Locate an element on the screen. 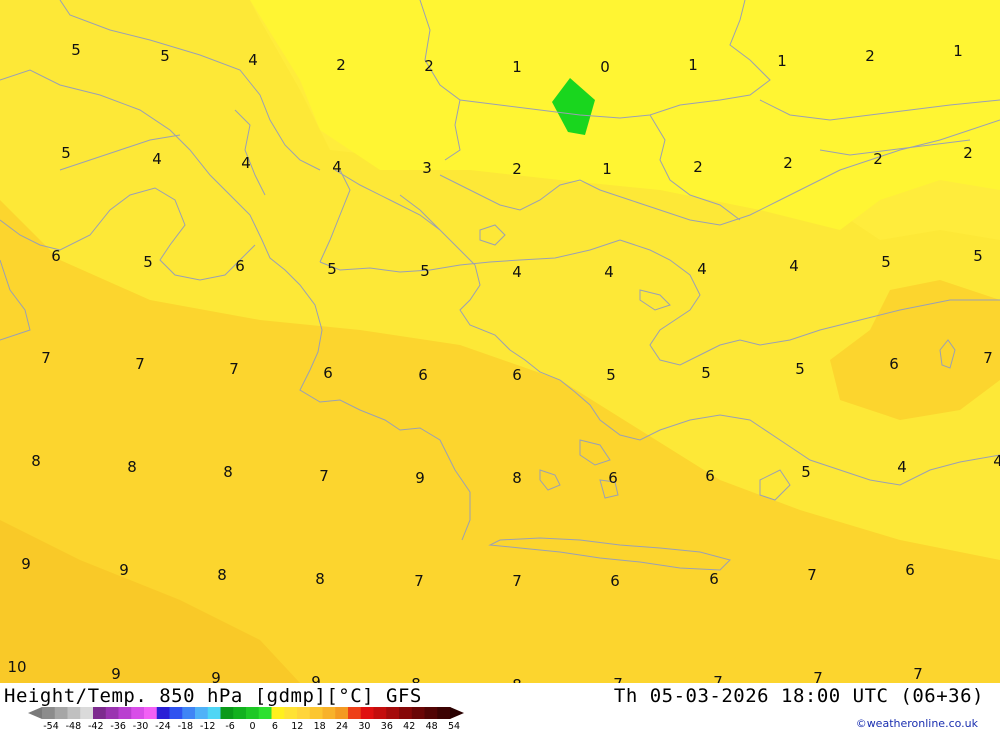 Image resolution: width=1000 pixels, height=733 pixels. scale-tick-label: 42 is located at coordinates (409, 726).